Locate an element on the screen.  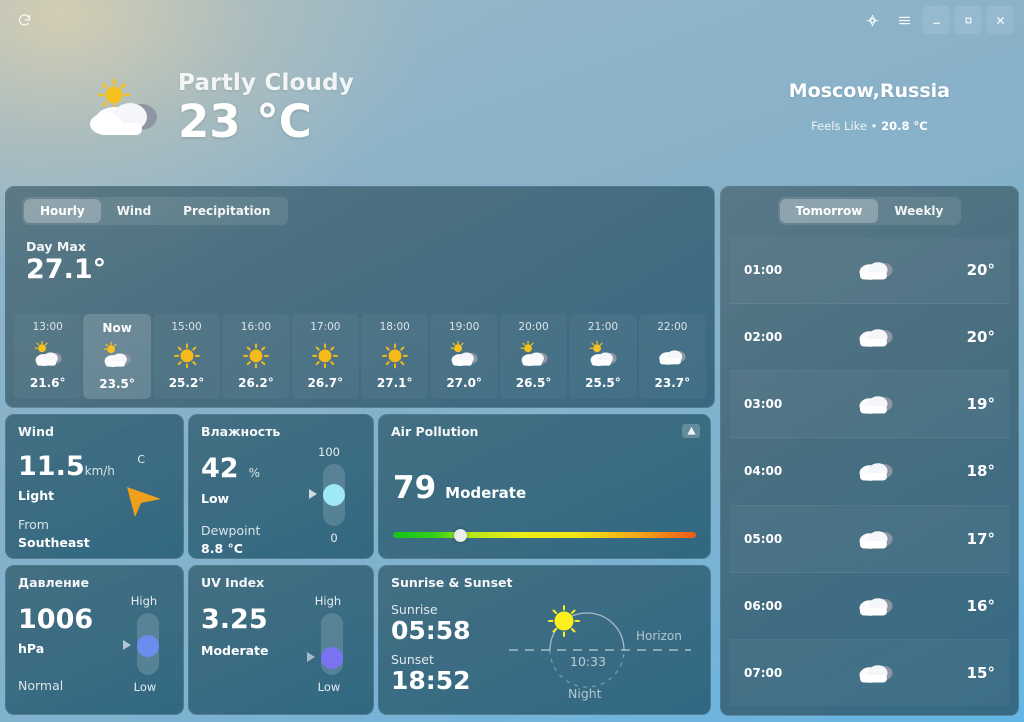
hourly-card-now: Now 23.5° is located at coordinates (117, 356).